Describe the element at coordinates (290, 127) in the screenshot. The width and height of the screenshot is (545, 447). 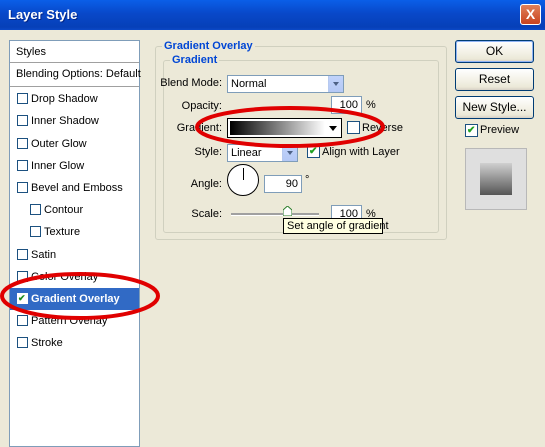
I see `annotation-ellipse-gradient` at that location.